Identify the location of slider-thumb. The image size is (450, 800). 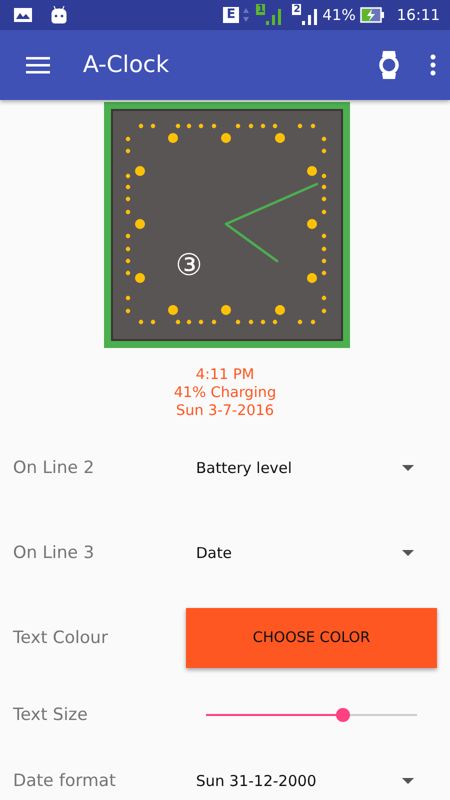
(343, 715).